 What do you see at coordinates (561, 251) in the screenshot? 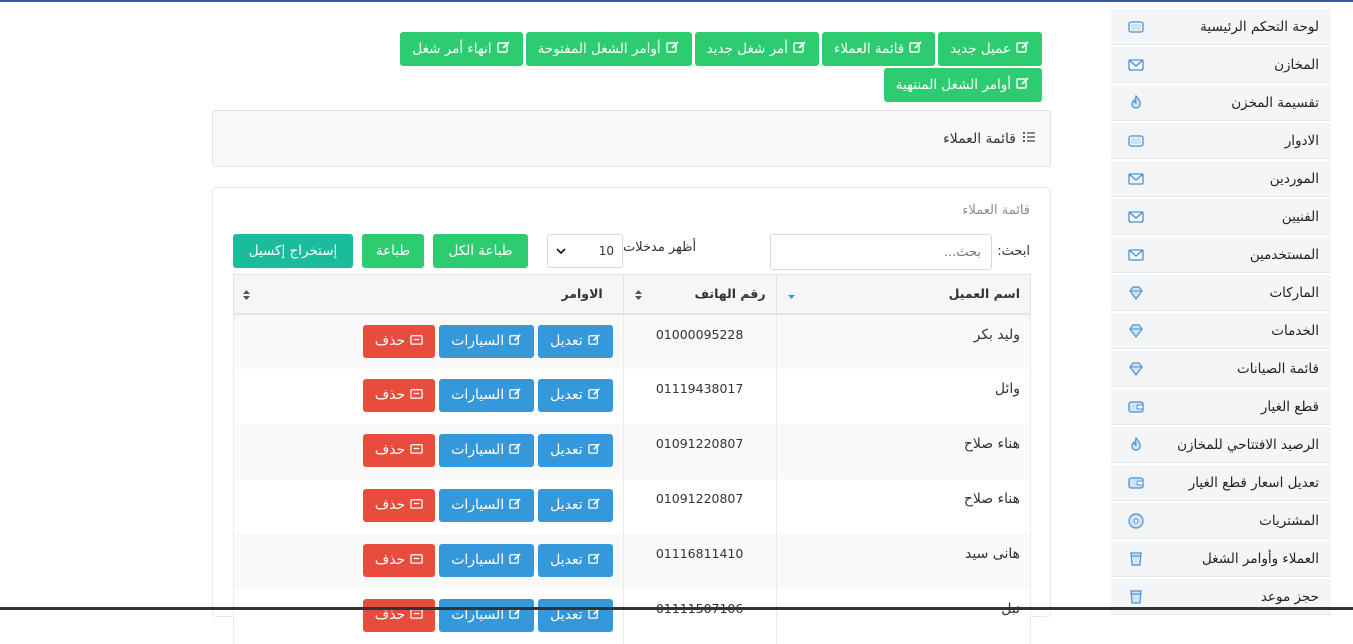
I see `chevron-down-icon` at bounding box center [561, 251].